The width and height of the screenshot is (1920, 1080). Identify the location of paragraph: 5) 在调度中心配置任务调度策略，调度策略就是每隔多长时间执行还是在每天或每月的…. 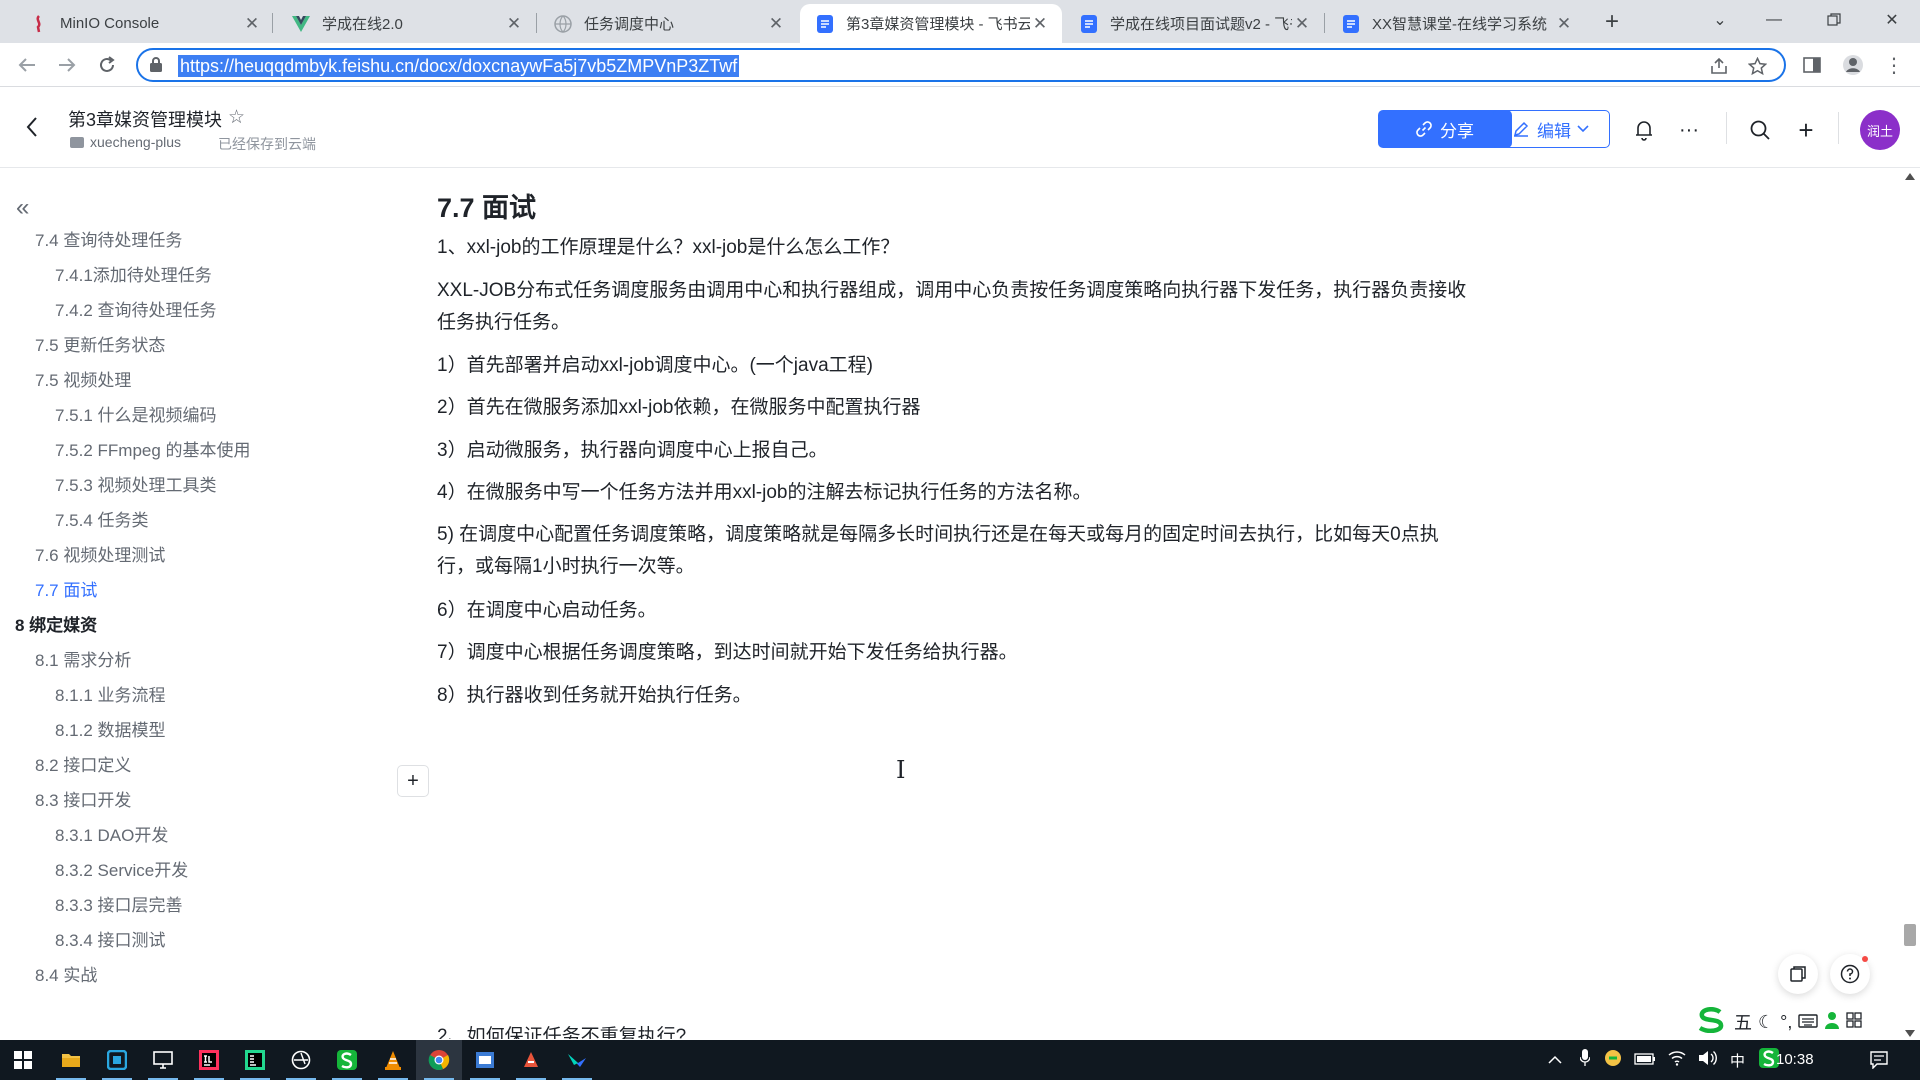
(952, 551).